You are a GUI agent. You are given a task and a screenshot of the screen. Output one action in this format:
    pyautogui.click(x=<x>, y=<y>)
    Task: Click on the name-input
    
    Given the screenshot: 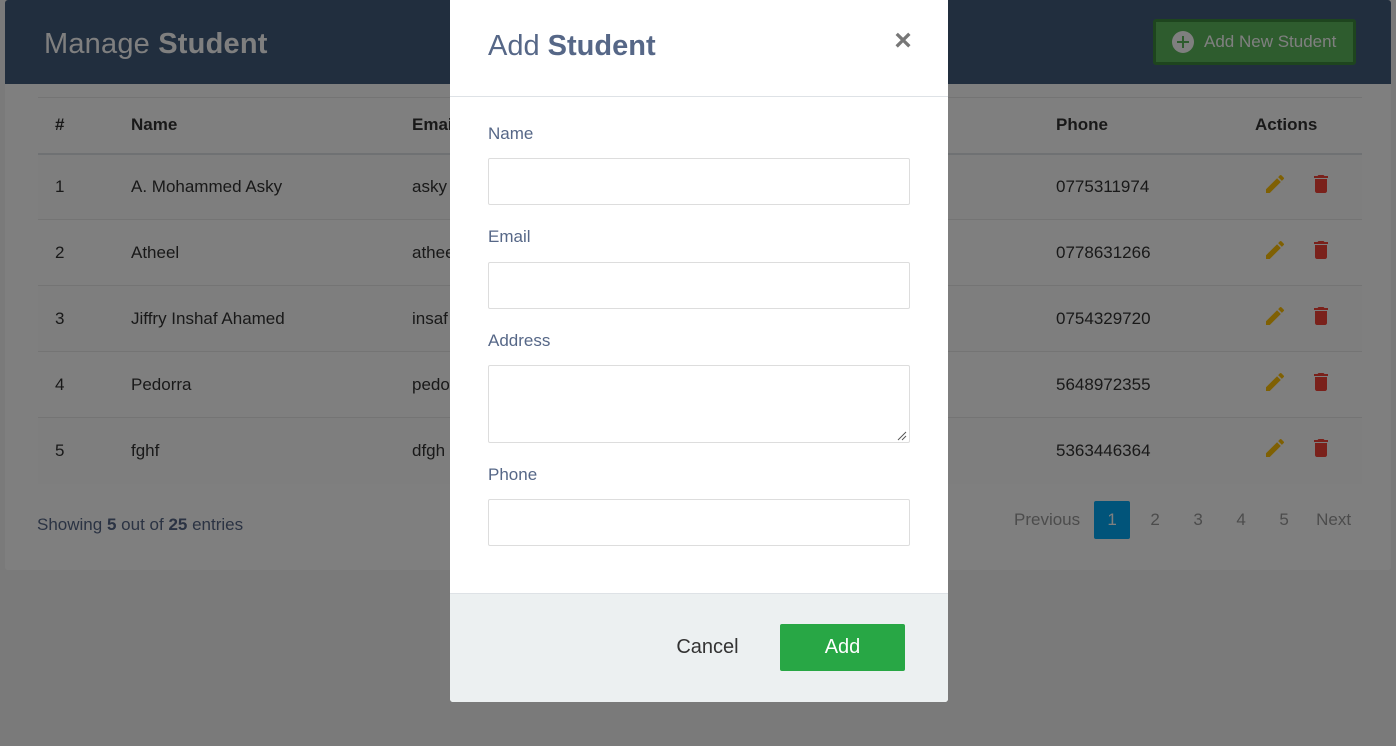 What is the action you would take?
    pyautogui.click(x=699, y=181)
    